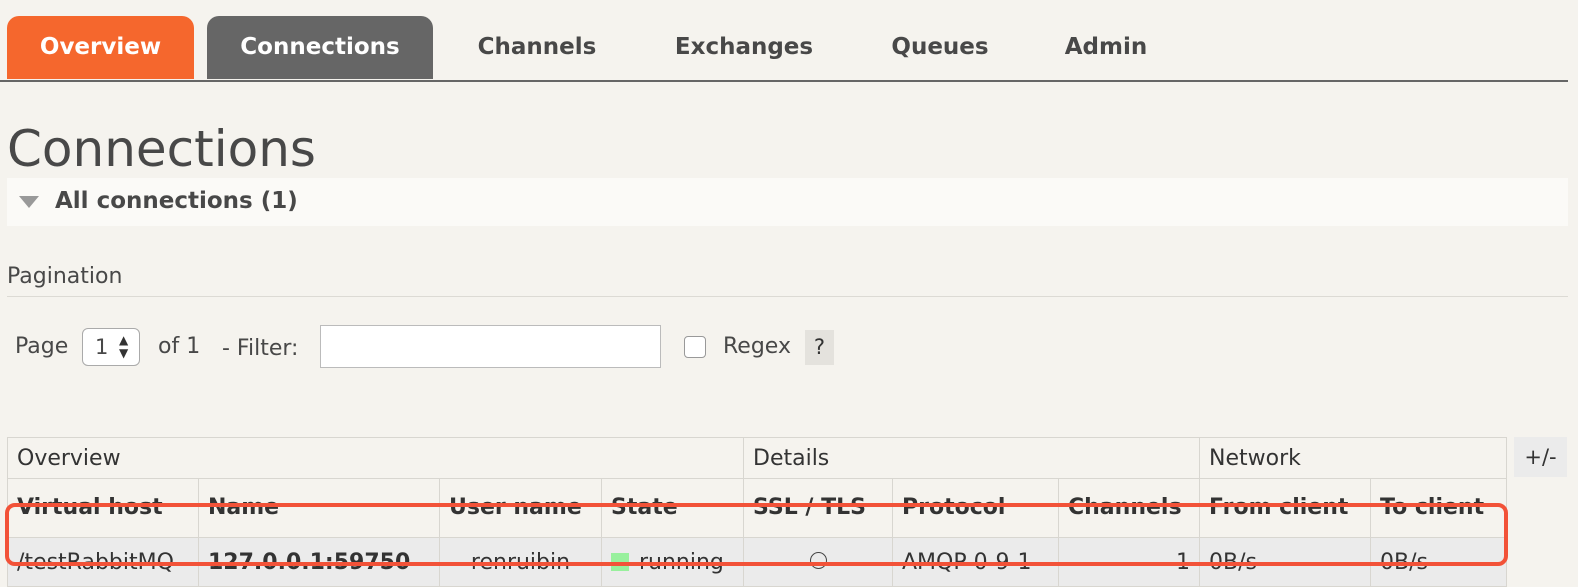 Image resolution: width=1578 pixels, height=587 pixels. I want to click on tab-overview: Overview, so click(100, 47).